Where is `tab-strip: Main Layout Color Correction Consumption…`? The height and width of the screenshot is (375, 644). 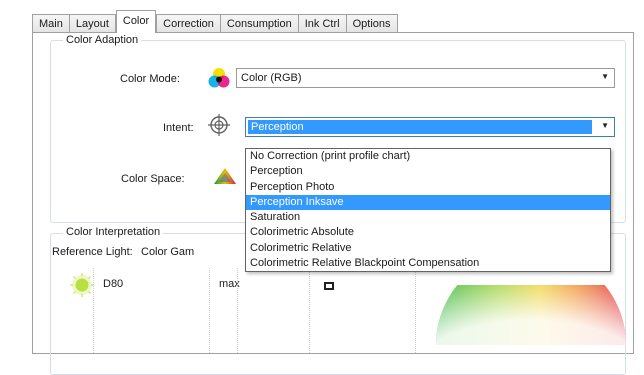
tab-strip: Main Layout Color Correction Consumption… is located at coordinates (215, 21).